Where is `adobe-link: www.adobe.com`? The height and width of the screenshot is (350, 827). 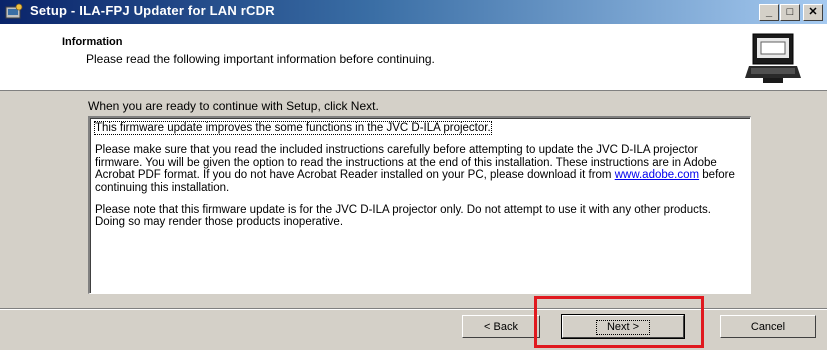 adobe-link: www.adobe.com is located at coordinates (657, 175).